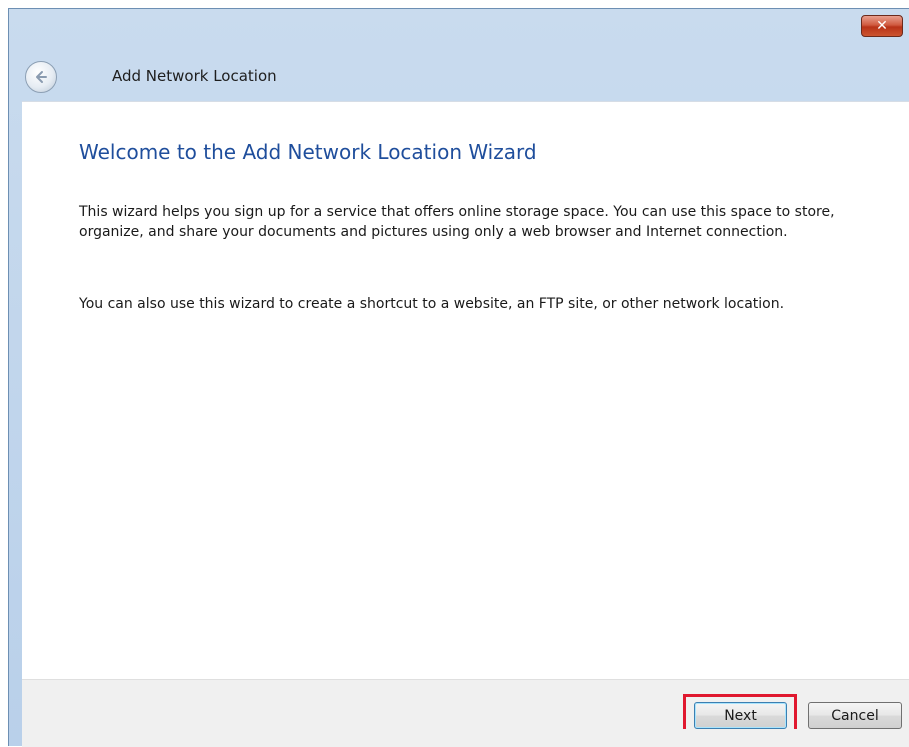  What do you see at coordinates (194, 76) in the screenshot?
I see `window-title: Add Network Location` at bounding box center [194, 76].